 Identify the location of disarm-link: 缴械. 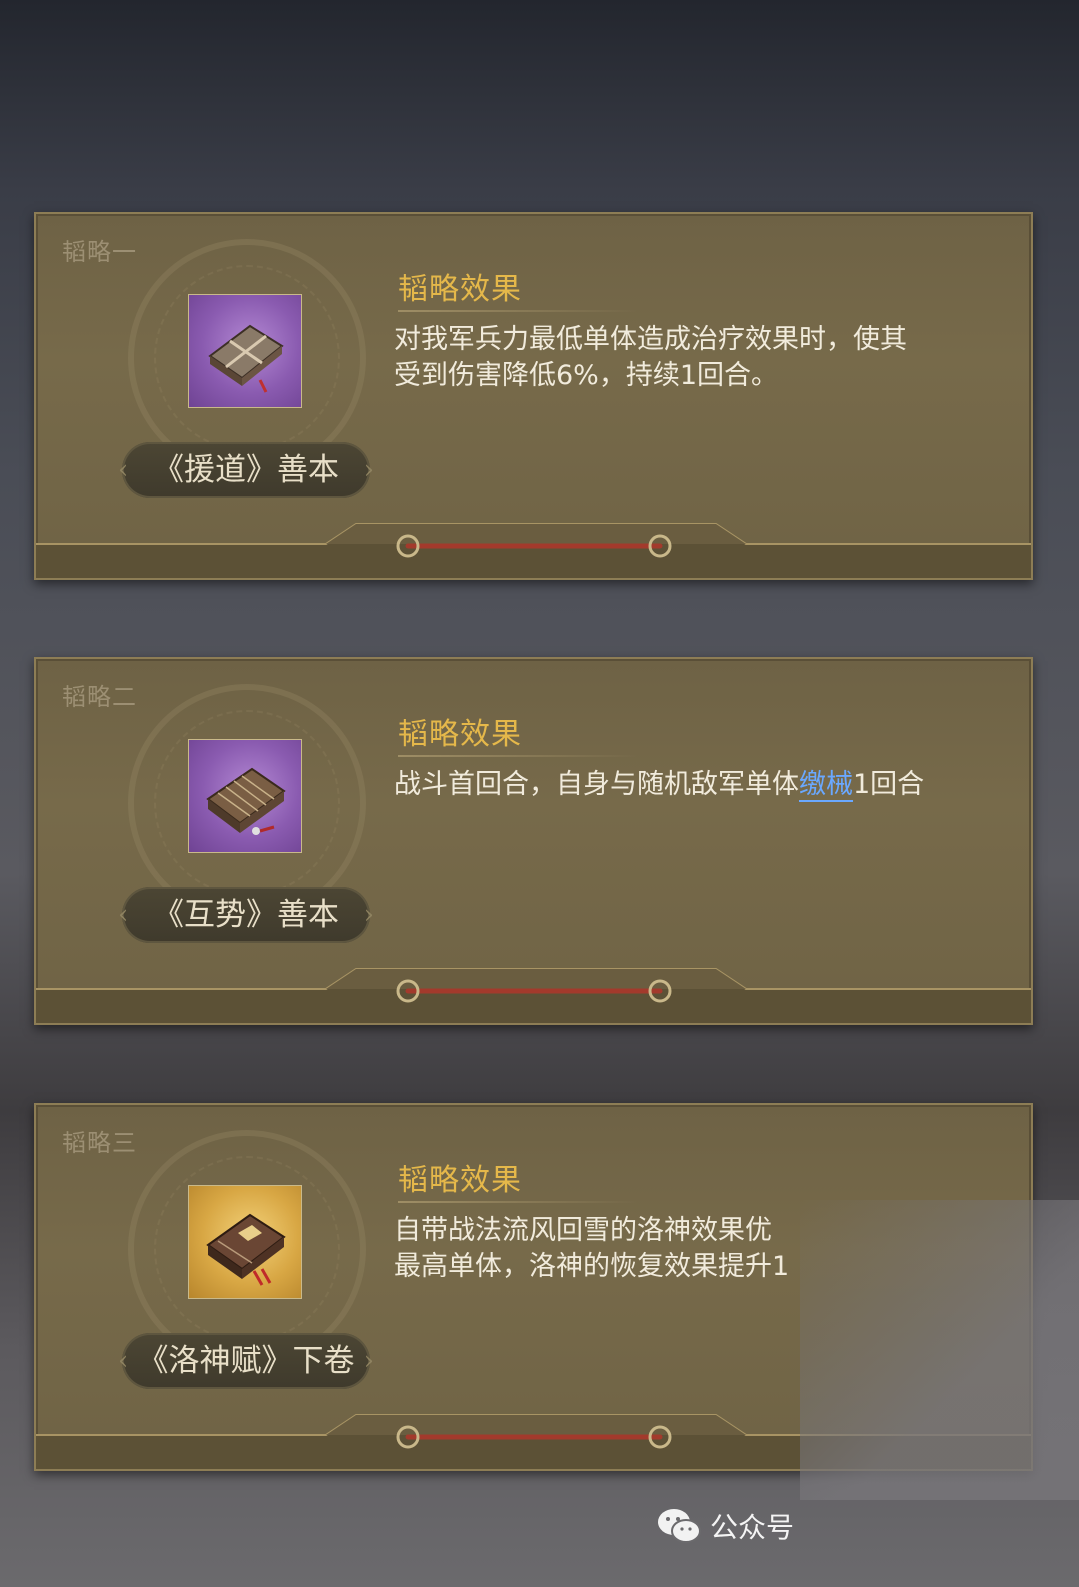
(826, 785).